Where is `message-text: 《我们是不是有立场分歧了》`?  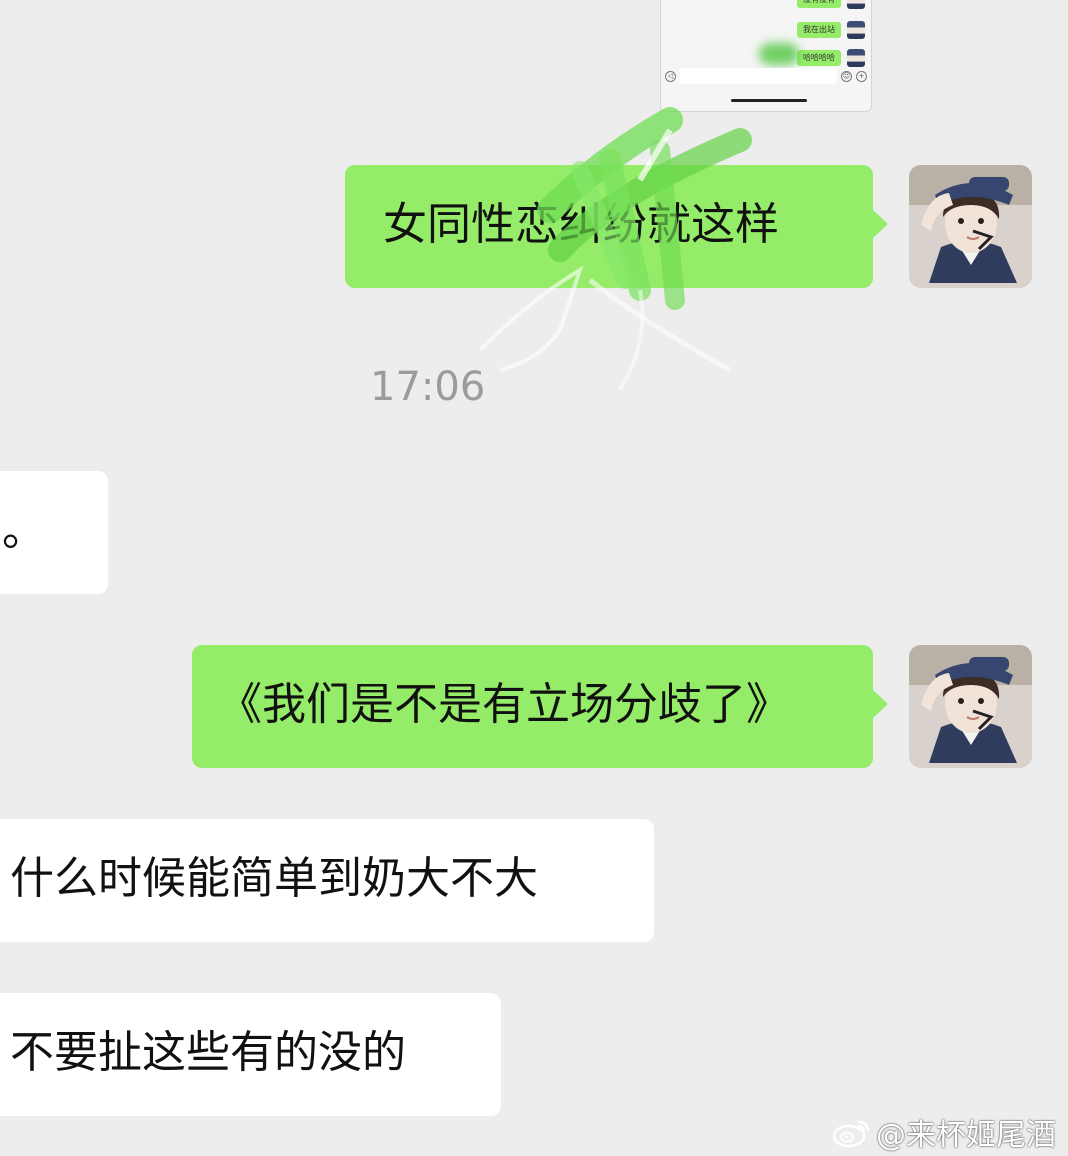
message-text: 《我们是不是有立场分歧了》 is located at coordinates (504, 704).